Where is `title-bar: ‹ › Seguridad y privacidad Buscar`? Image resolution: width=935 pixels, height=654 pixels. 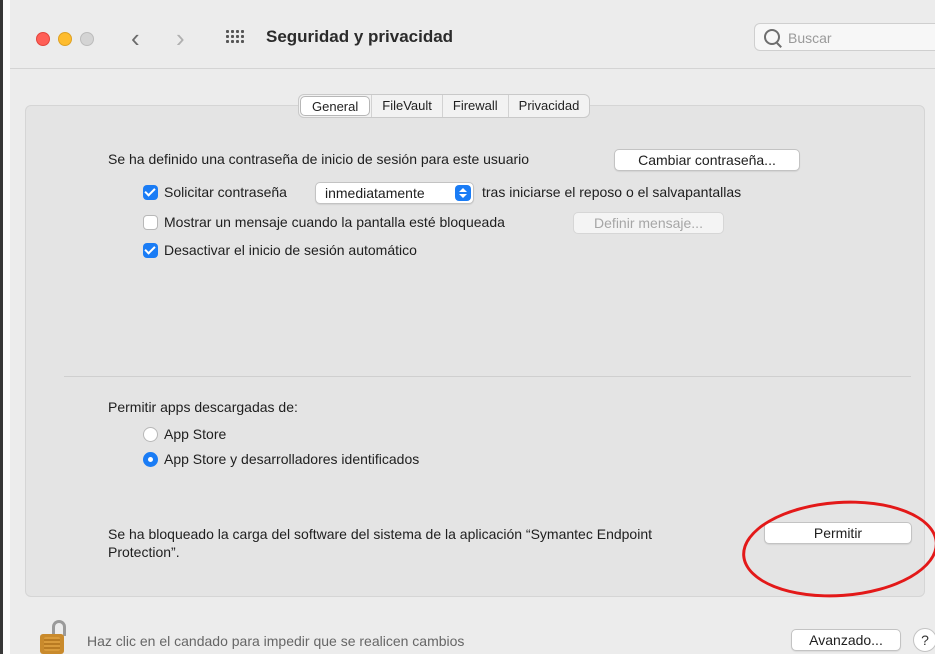 title-bar: ‹ › Seguridad y privacidad Buscar is located at coordinates (472, 34).